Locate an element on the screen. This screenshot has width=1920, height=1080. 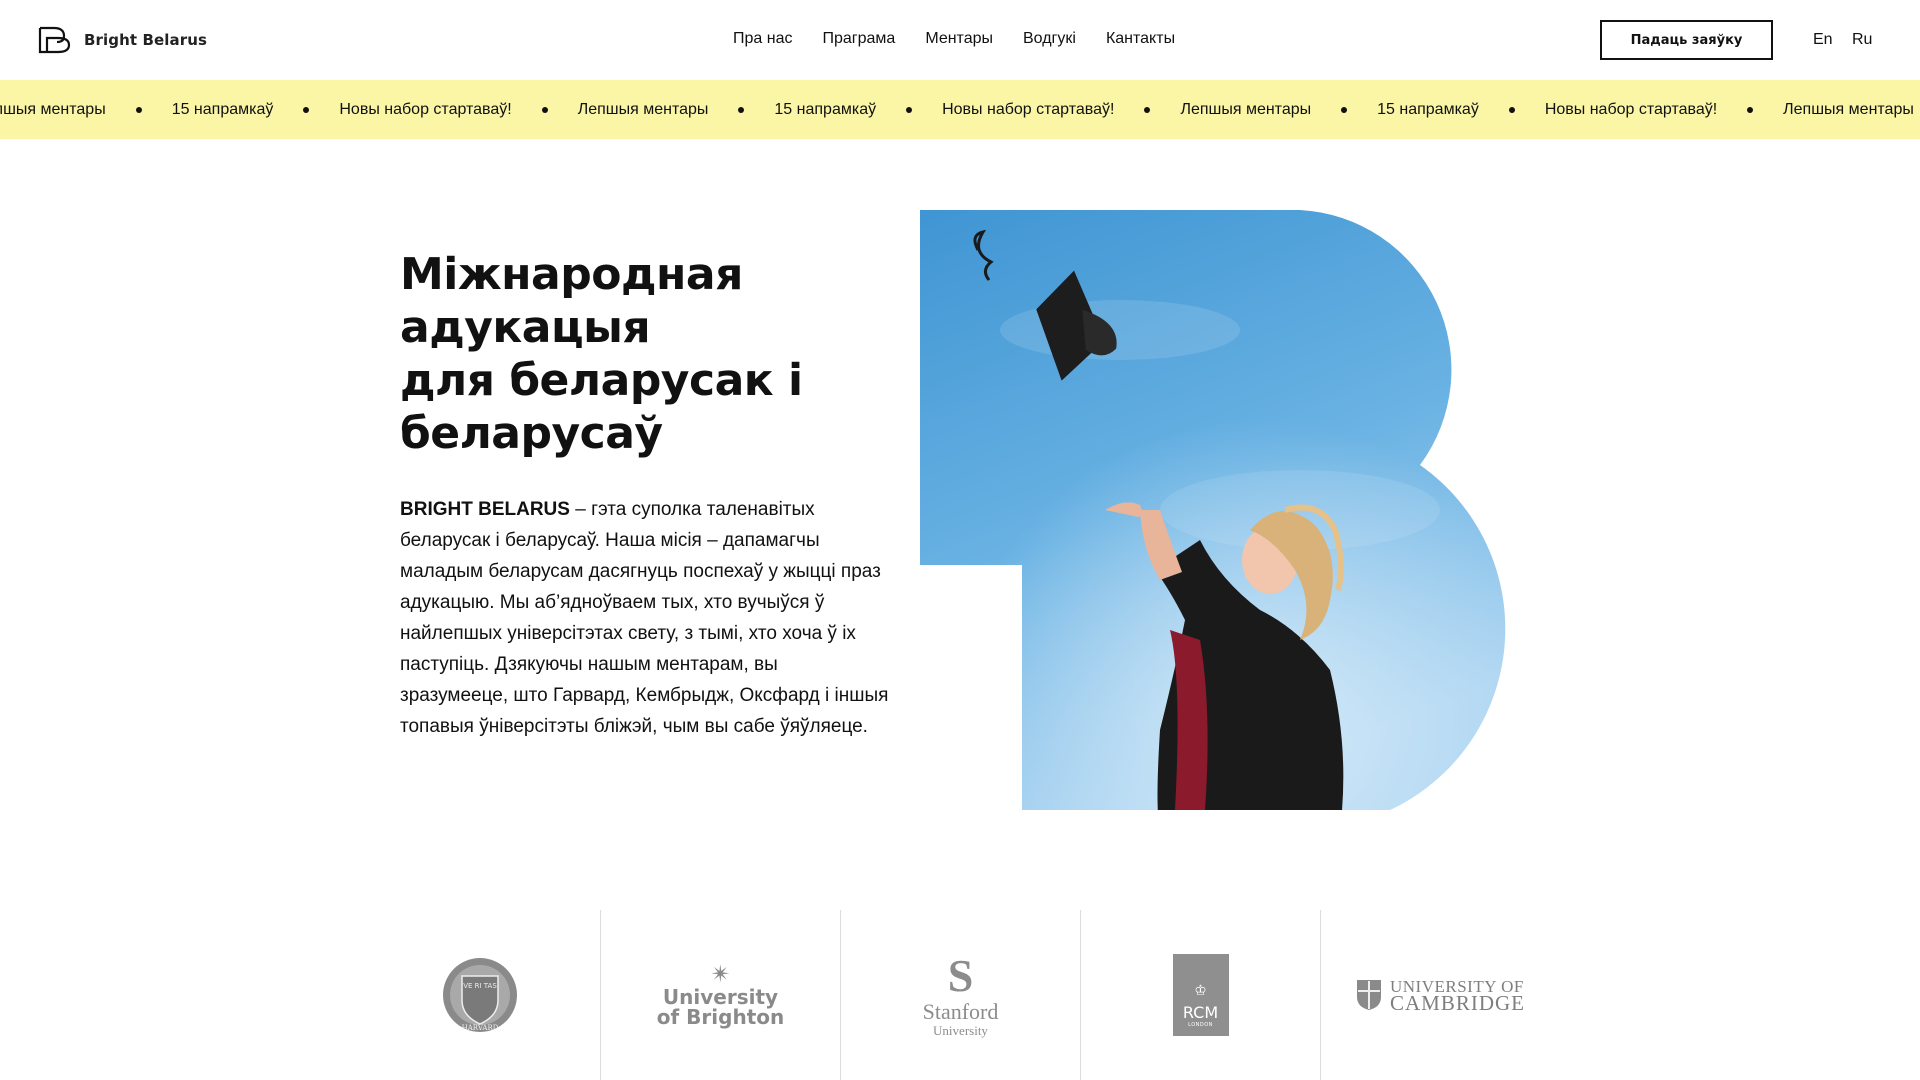
harvard-logo: VE RI TAS HARVARD is located at coordinates (480, 995).